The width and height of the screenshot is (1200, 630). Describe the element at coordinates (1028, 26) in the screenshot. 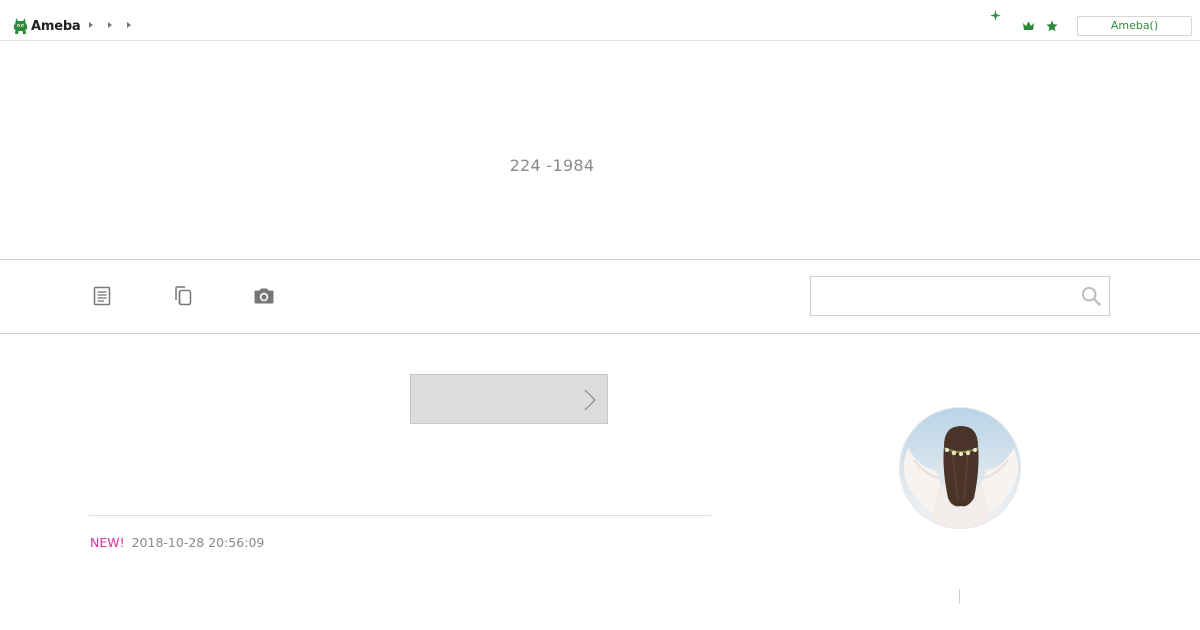

I see `crown-icon` at that location.